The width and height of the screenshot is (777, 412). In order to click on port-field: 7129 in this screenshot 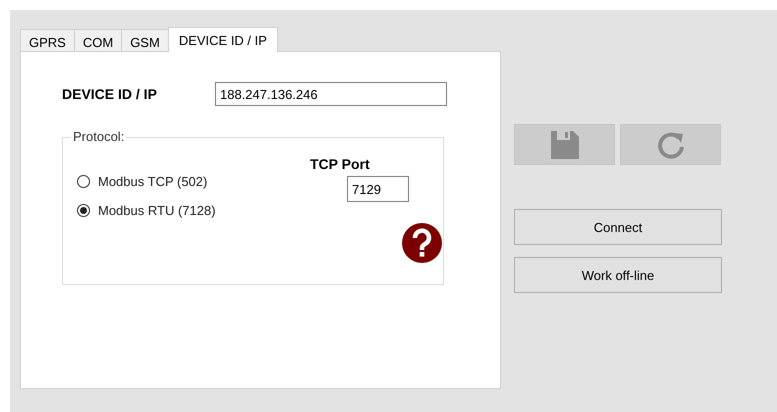, I will do `click(378, 189)`.